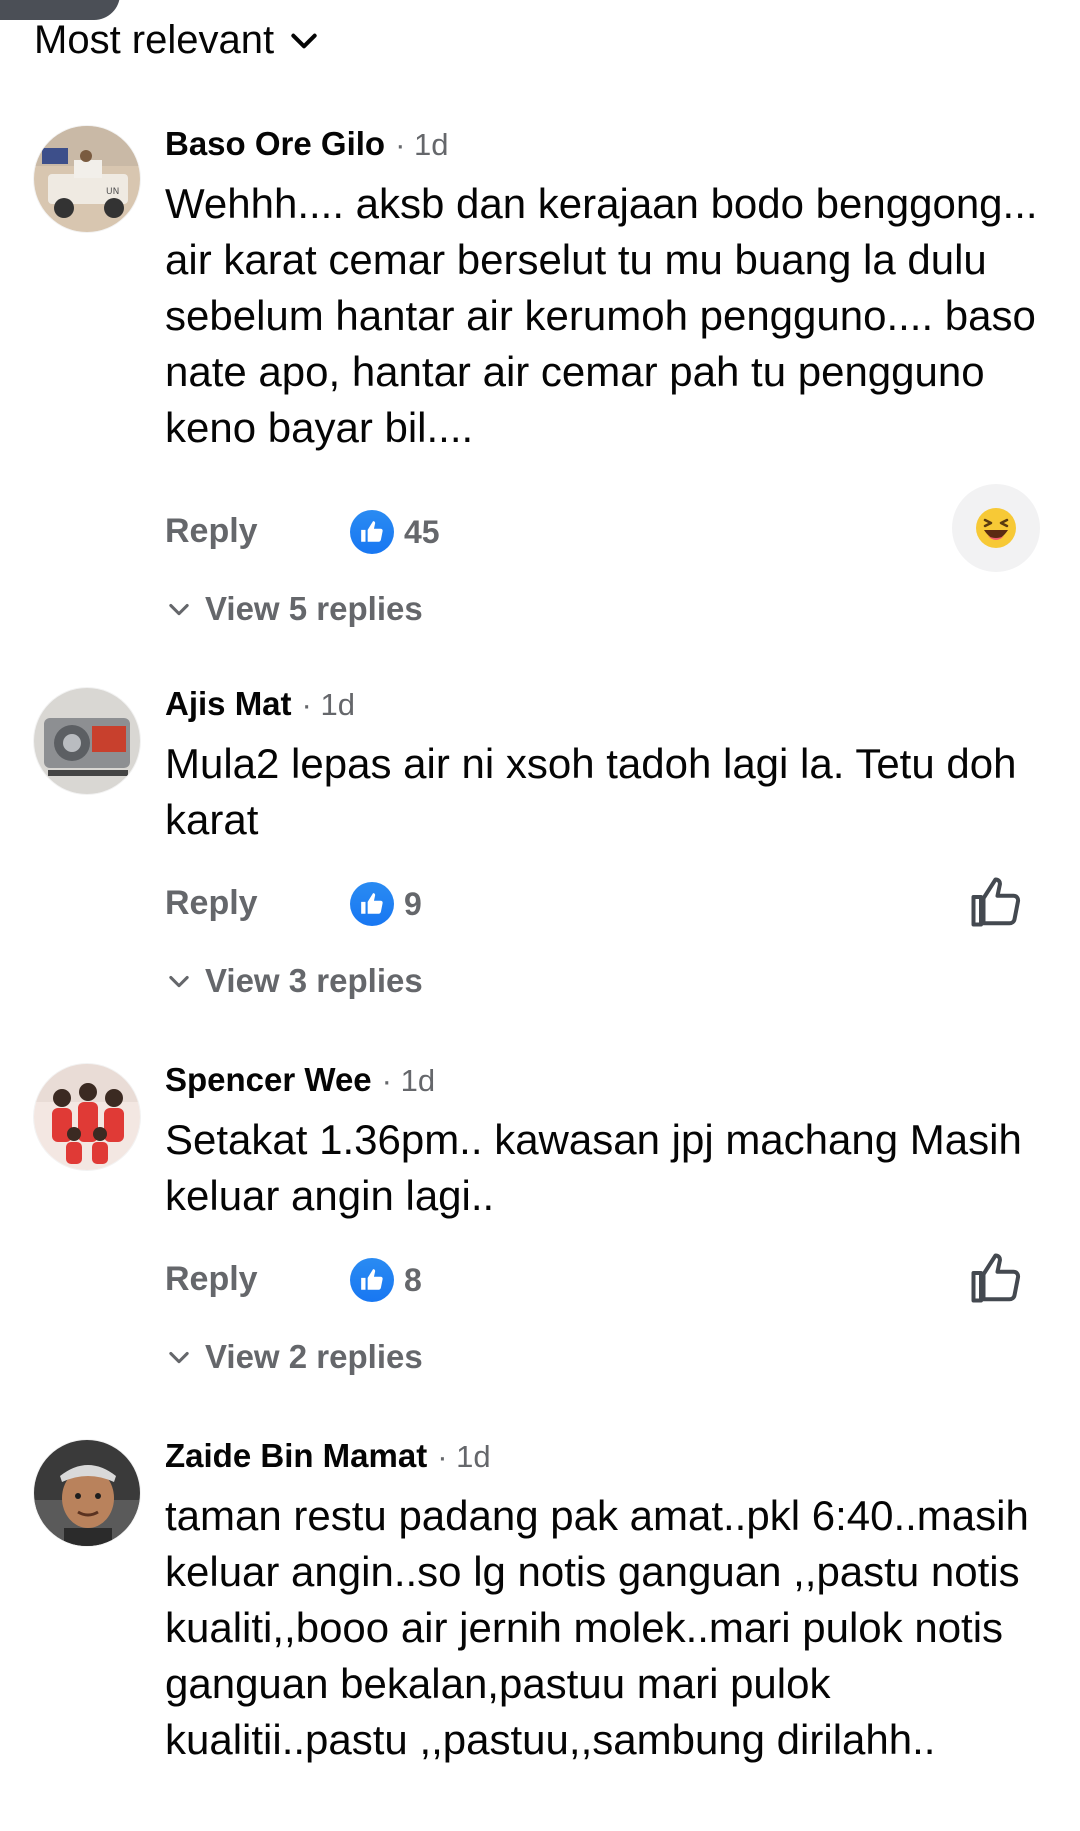 This screenshot has height=1831, width=1080. I want to click on comment-actions: Reply 45, so click(602, 528).